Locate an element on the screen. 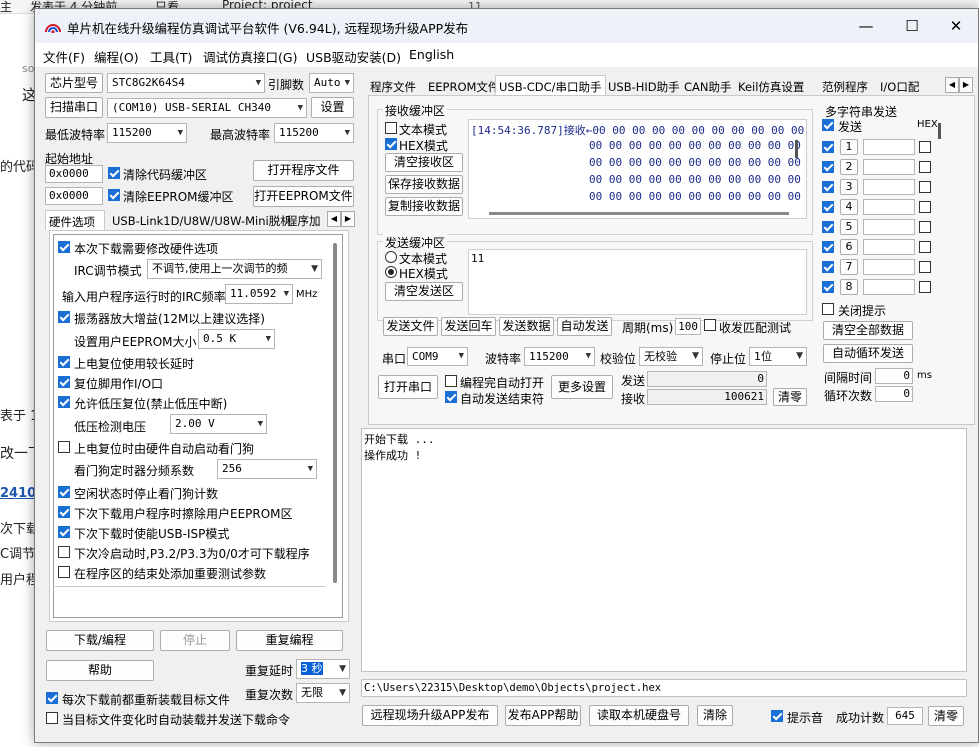 This screenshot has width=979, height=747. lvd-voltage-select: 2.00 V ▼ is located at coordinates (218, 424).